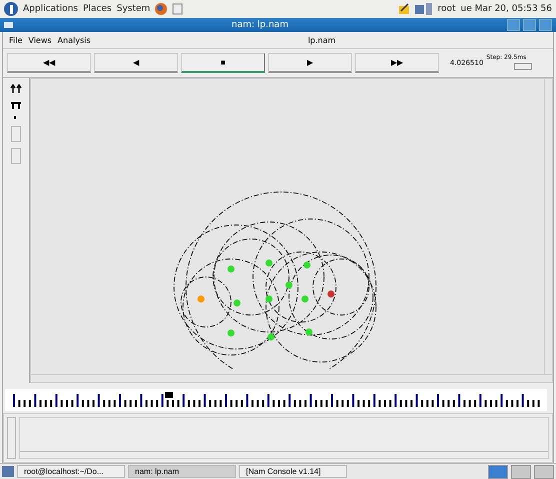 Image resolution: width=556 pixels, height=479 pixels. I want to click on zoom-in-icon, so click(16, 89).